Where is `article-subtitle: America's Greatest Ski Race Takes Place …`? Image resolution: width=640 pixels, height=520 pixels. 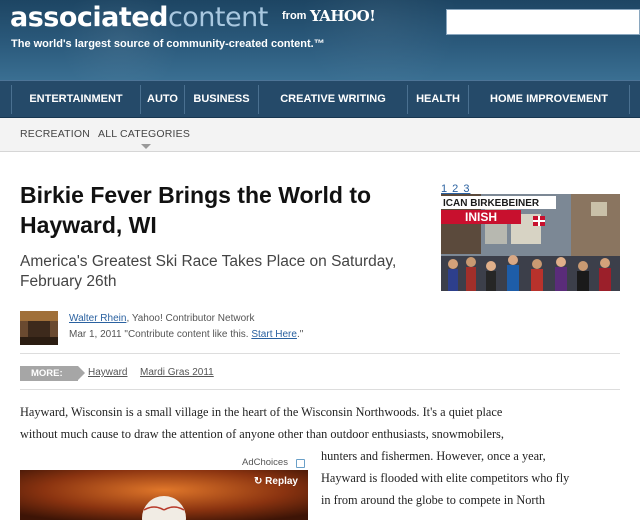
article-subtitle: America's Greatest Ski Race Takes Place … is located at coordinates (208, 271).